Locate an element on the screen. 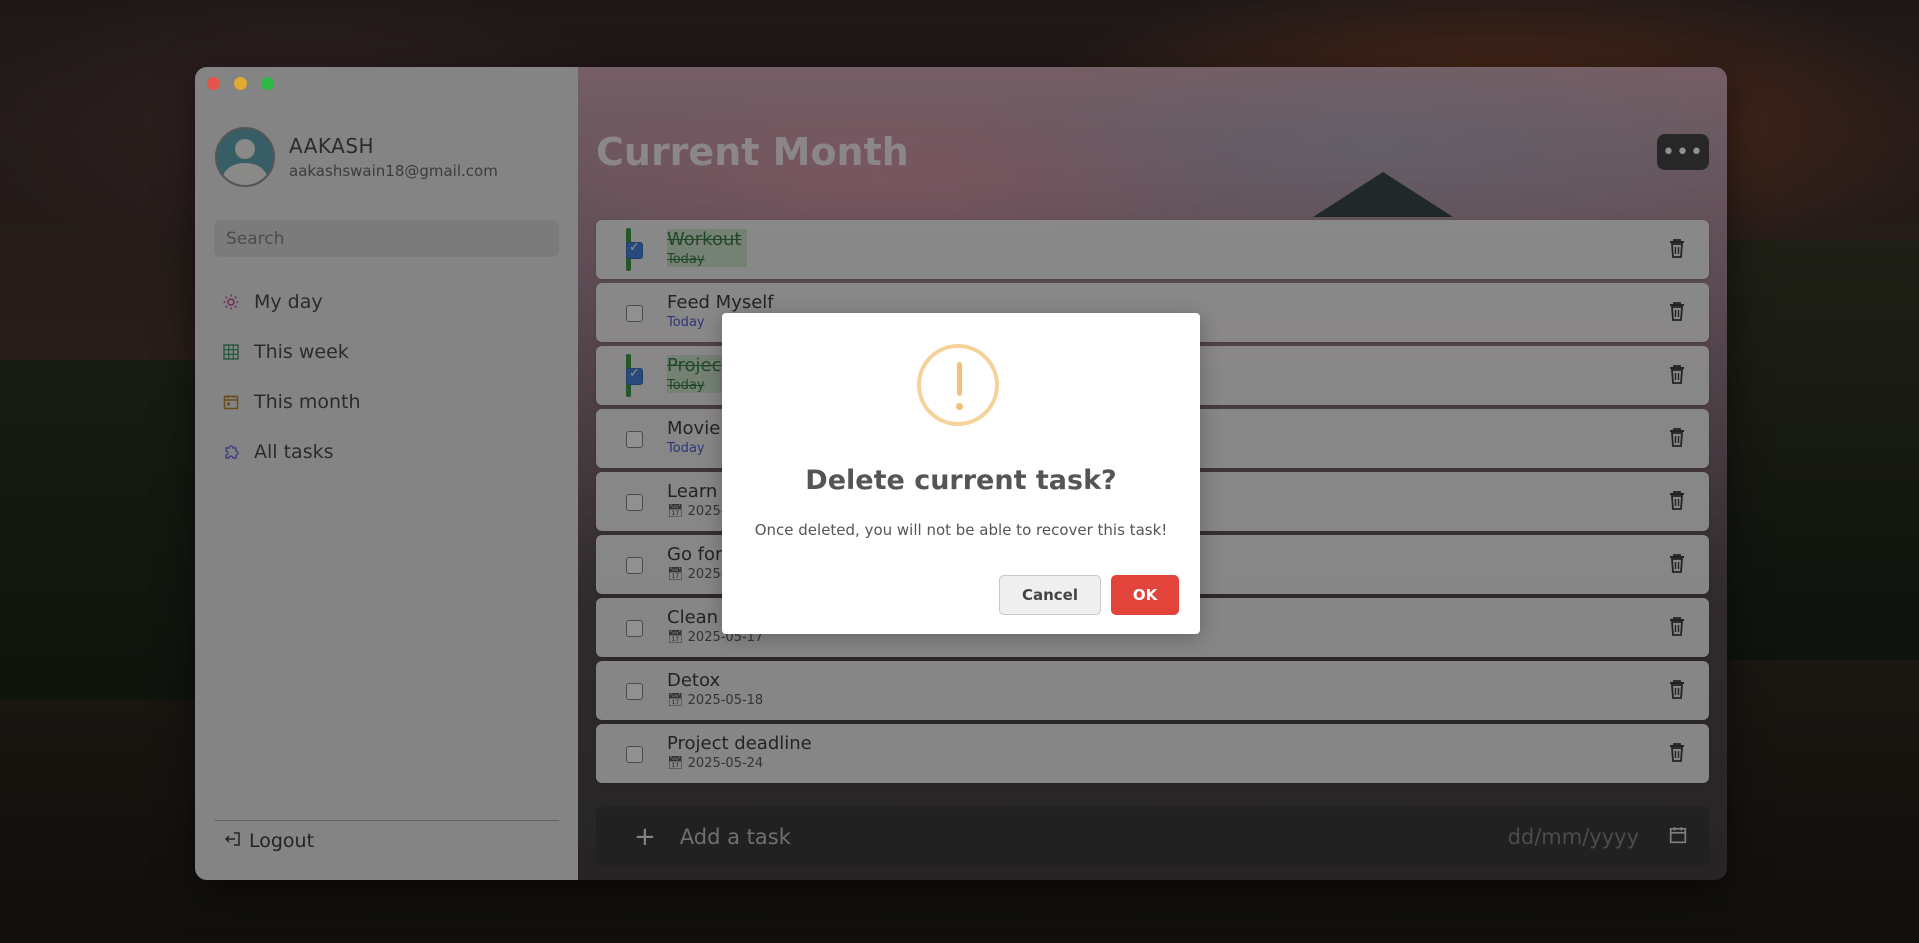 This screenshot has height=943, width=1919. close-window-button is located at coordinates (213, 83).